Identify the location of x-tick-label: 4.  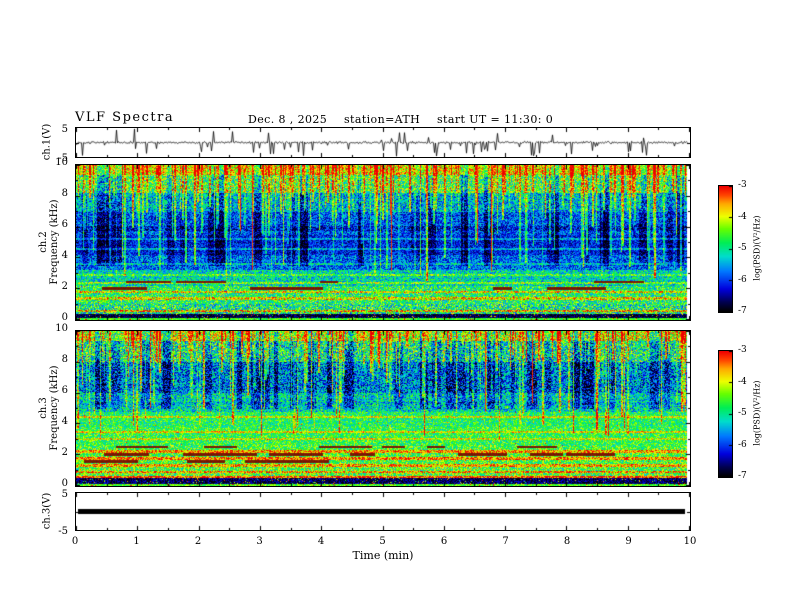
(321, 541).